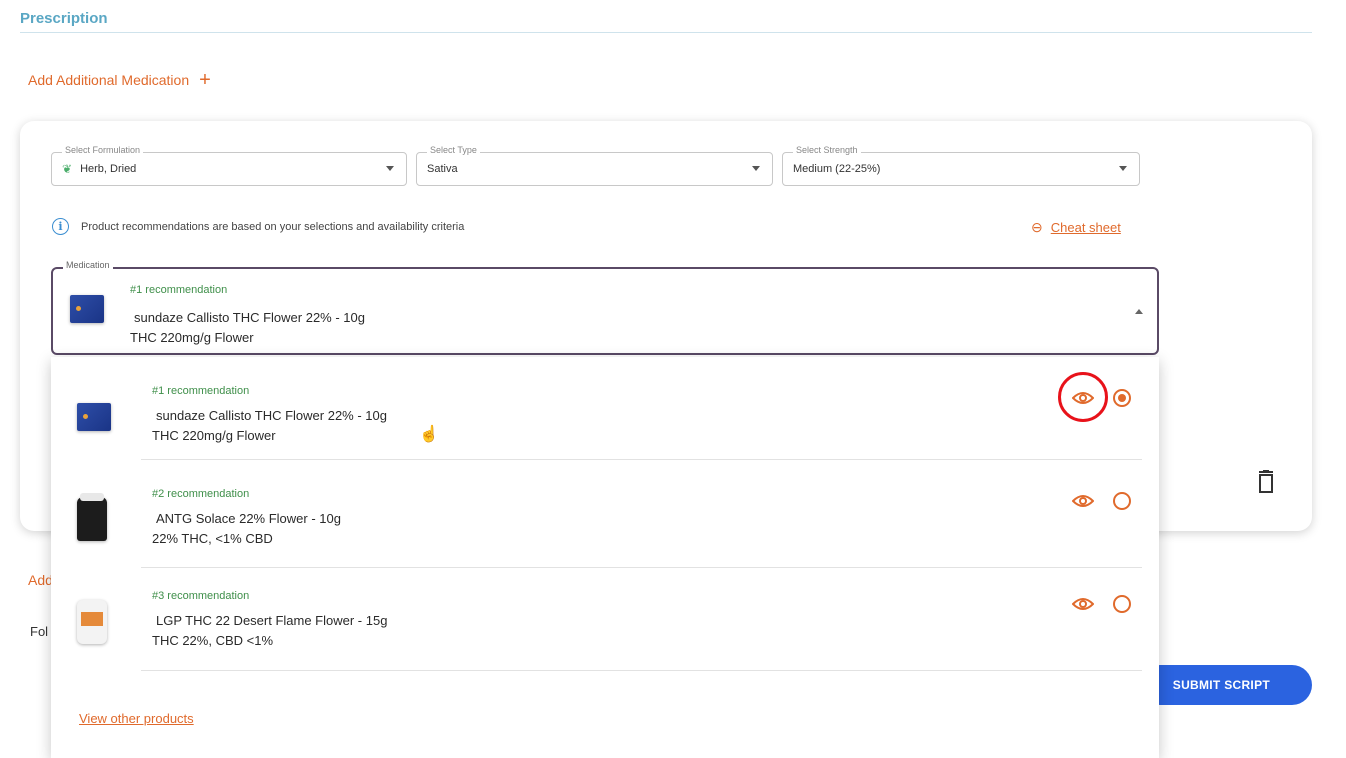  Describe the element at coordinates (827, 150) in the screenshot. I see `strength-select-label: Select Strength` at that location.